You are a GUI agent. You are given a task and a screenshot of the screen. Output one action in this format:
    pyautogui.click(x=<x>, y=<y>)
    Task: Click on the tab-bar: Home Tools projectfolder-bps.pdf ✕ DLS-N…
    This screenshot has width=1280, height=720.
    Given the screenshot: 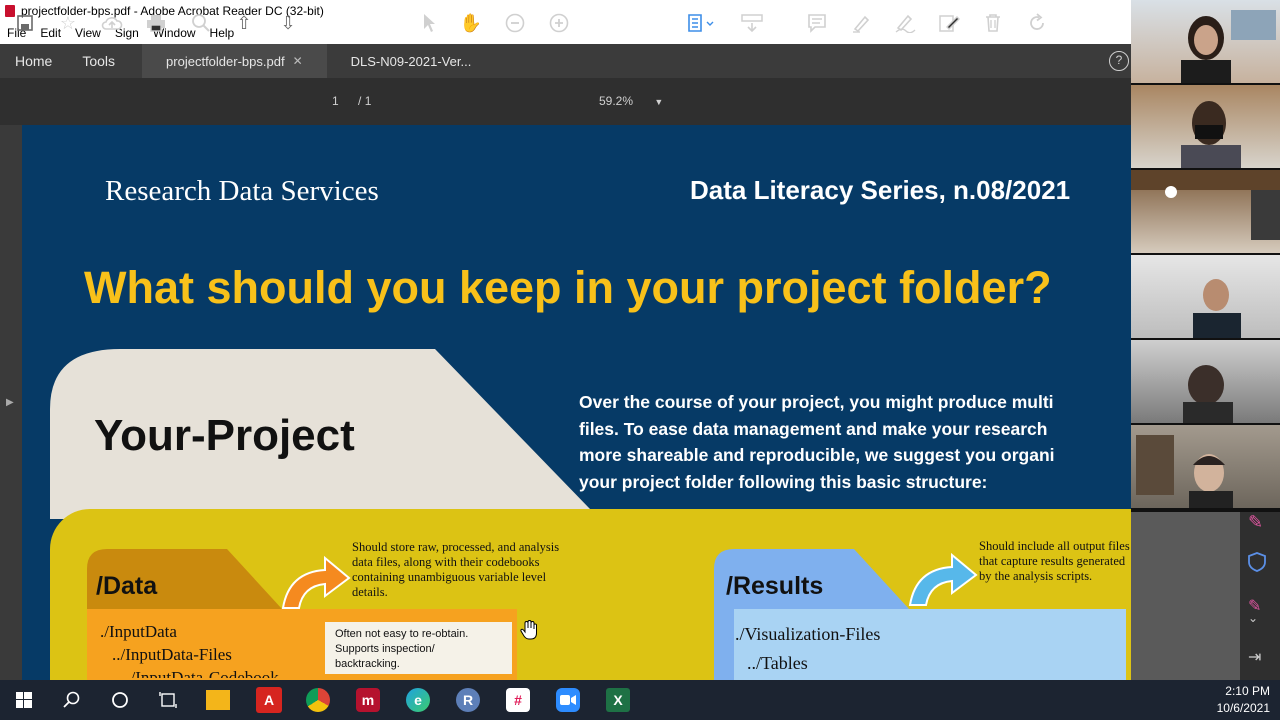 What is the action you would take?
    pyautogui.click(x=565, y=61)
    